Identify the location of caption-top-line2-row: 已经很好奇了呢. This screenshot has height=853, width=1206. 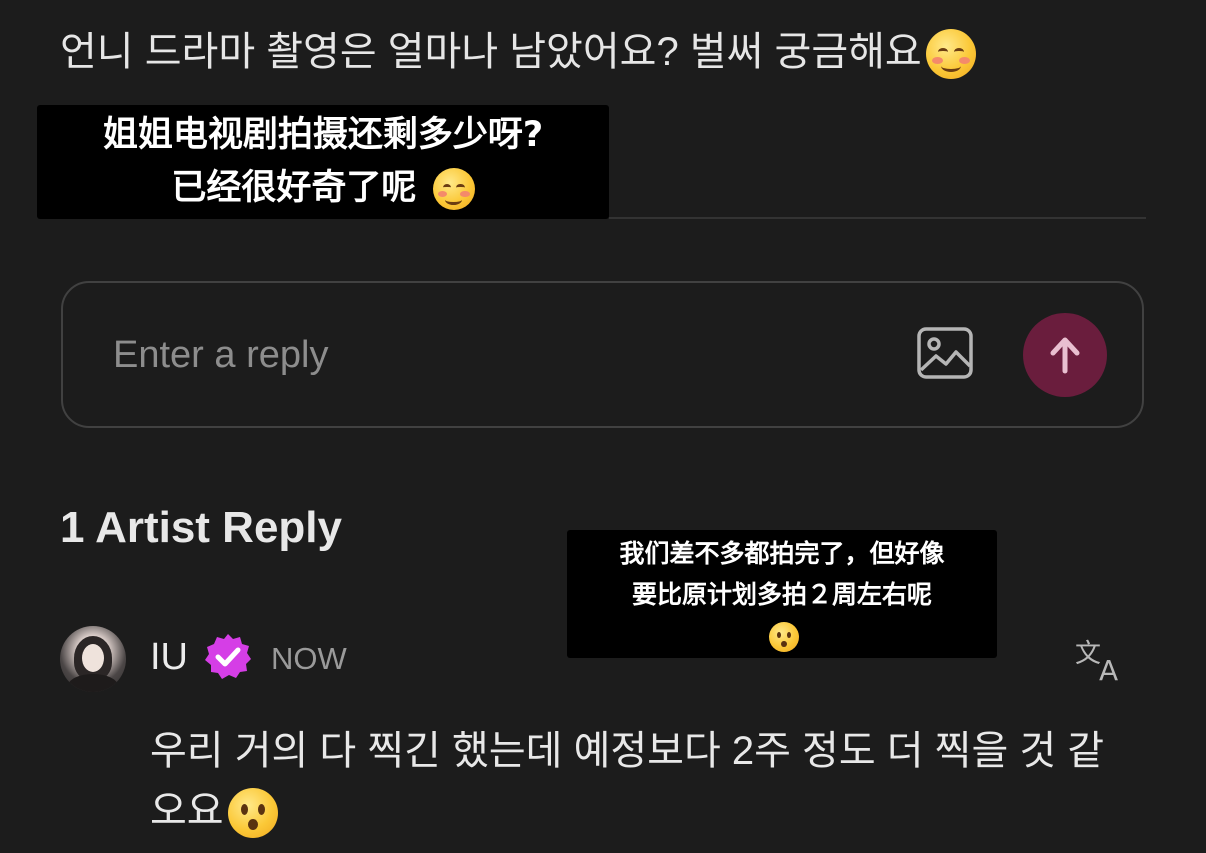
(323, 188).